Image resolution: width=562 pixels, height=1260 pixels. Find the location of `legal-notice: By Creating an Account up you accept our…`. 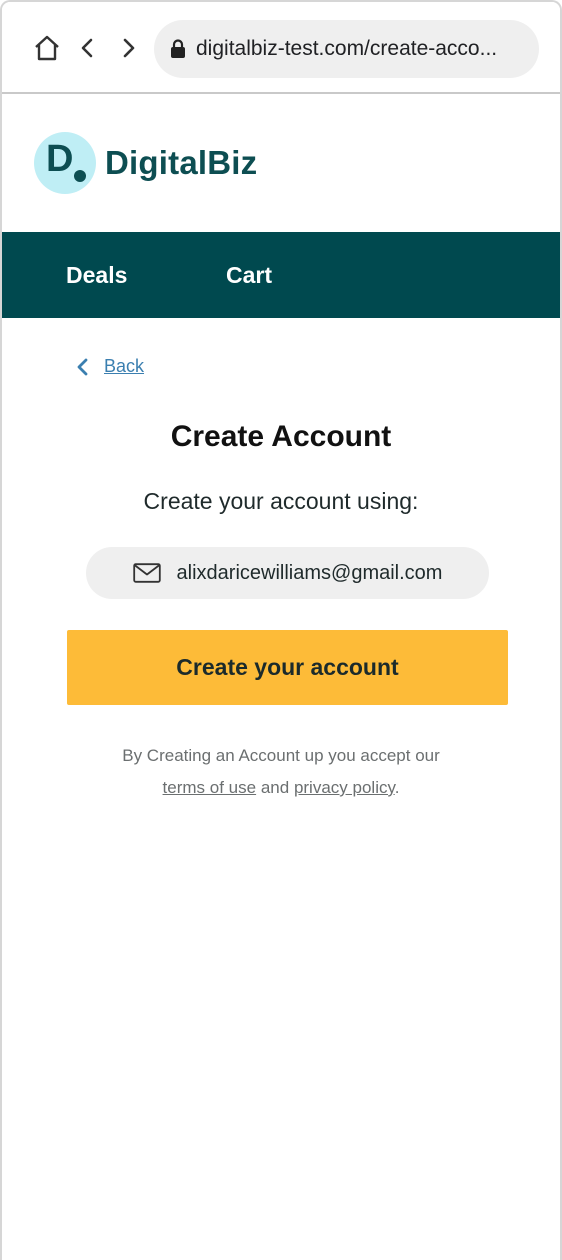

legal-notice: By Creating an Account up you accept our… is located at coordinates (281, 772).